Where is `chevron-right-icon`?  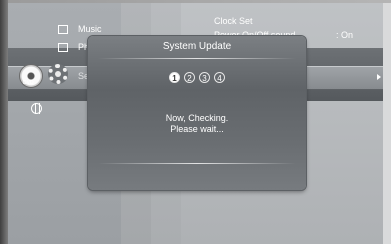 chevron-right-icon is located at coordinates (379, 77).